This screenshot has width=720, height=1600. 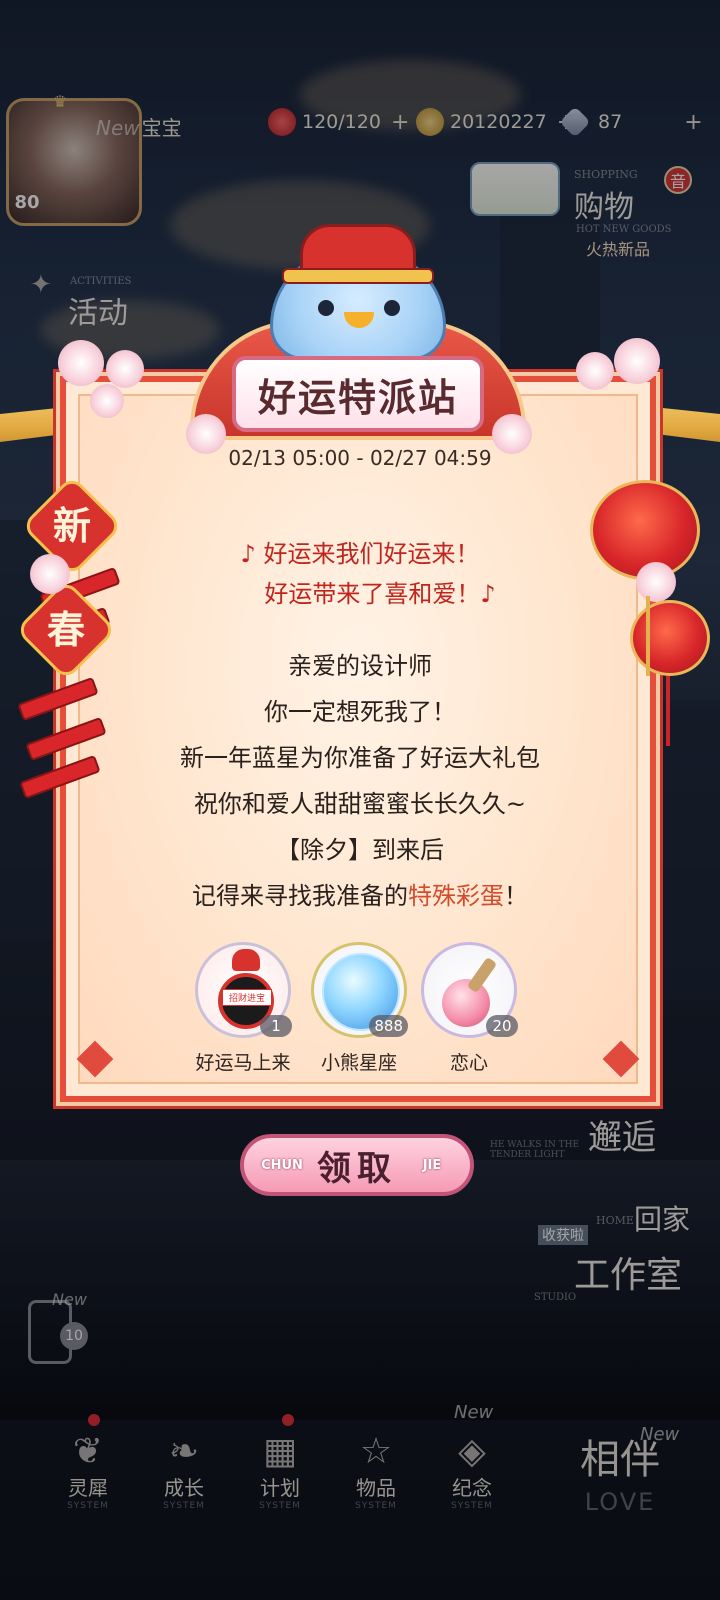 I want to click on claim-label: 领取, so click(x=357, y=1168).